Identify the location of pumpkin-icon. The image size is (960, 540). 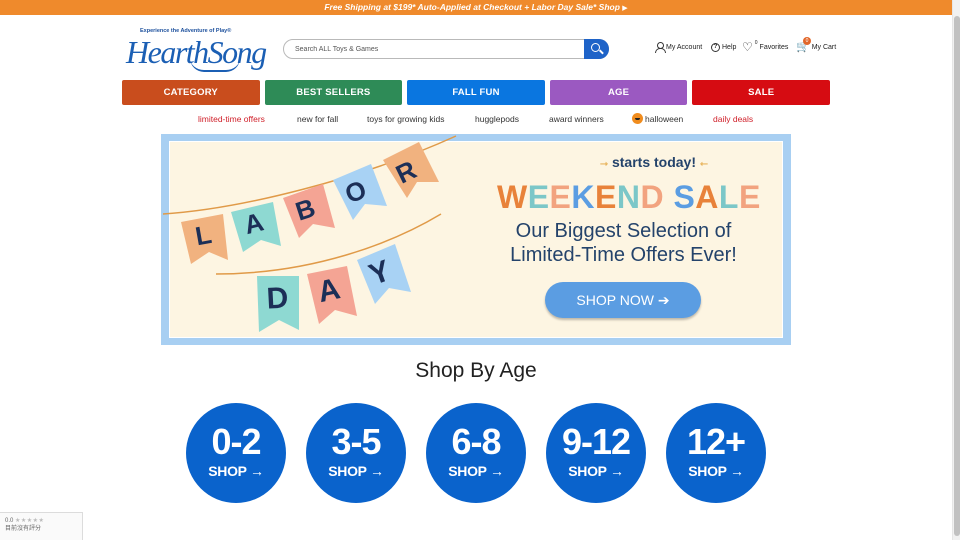
(637, 118).